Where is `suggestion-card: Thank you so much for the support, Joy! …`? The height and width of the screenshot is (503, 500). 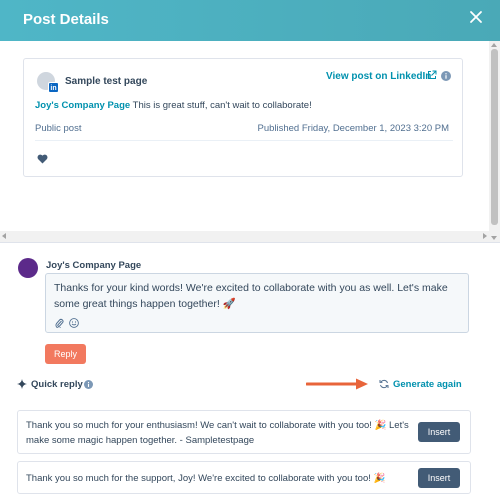
suggestion-card: Thank you so much for the support, Joy! … is located at coordinates (244, 477).